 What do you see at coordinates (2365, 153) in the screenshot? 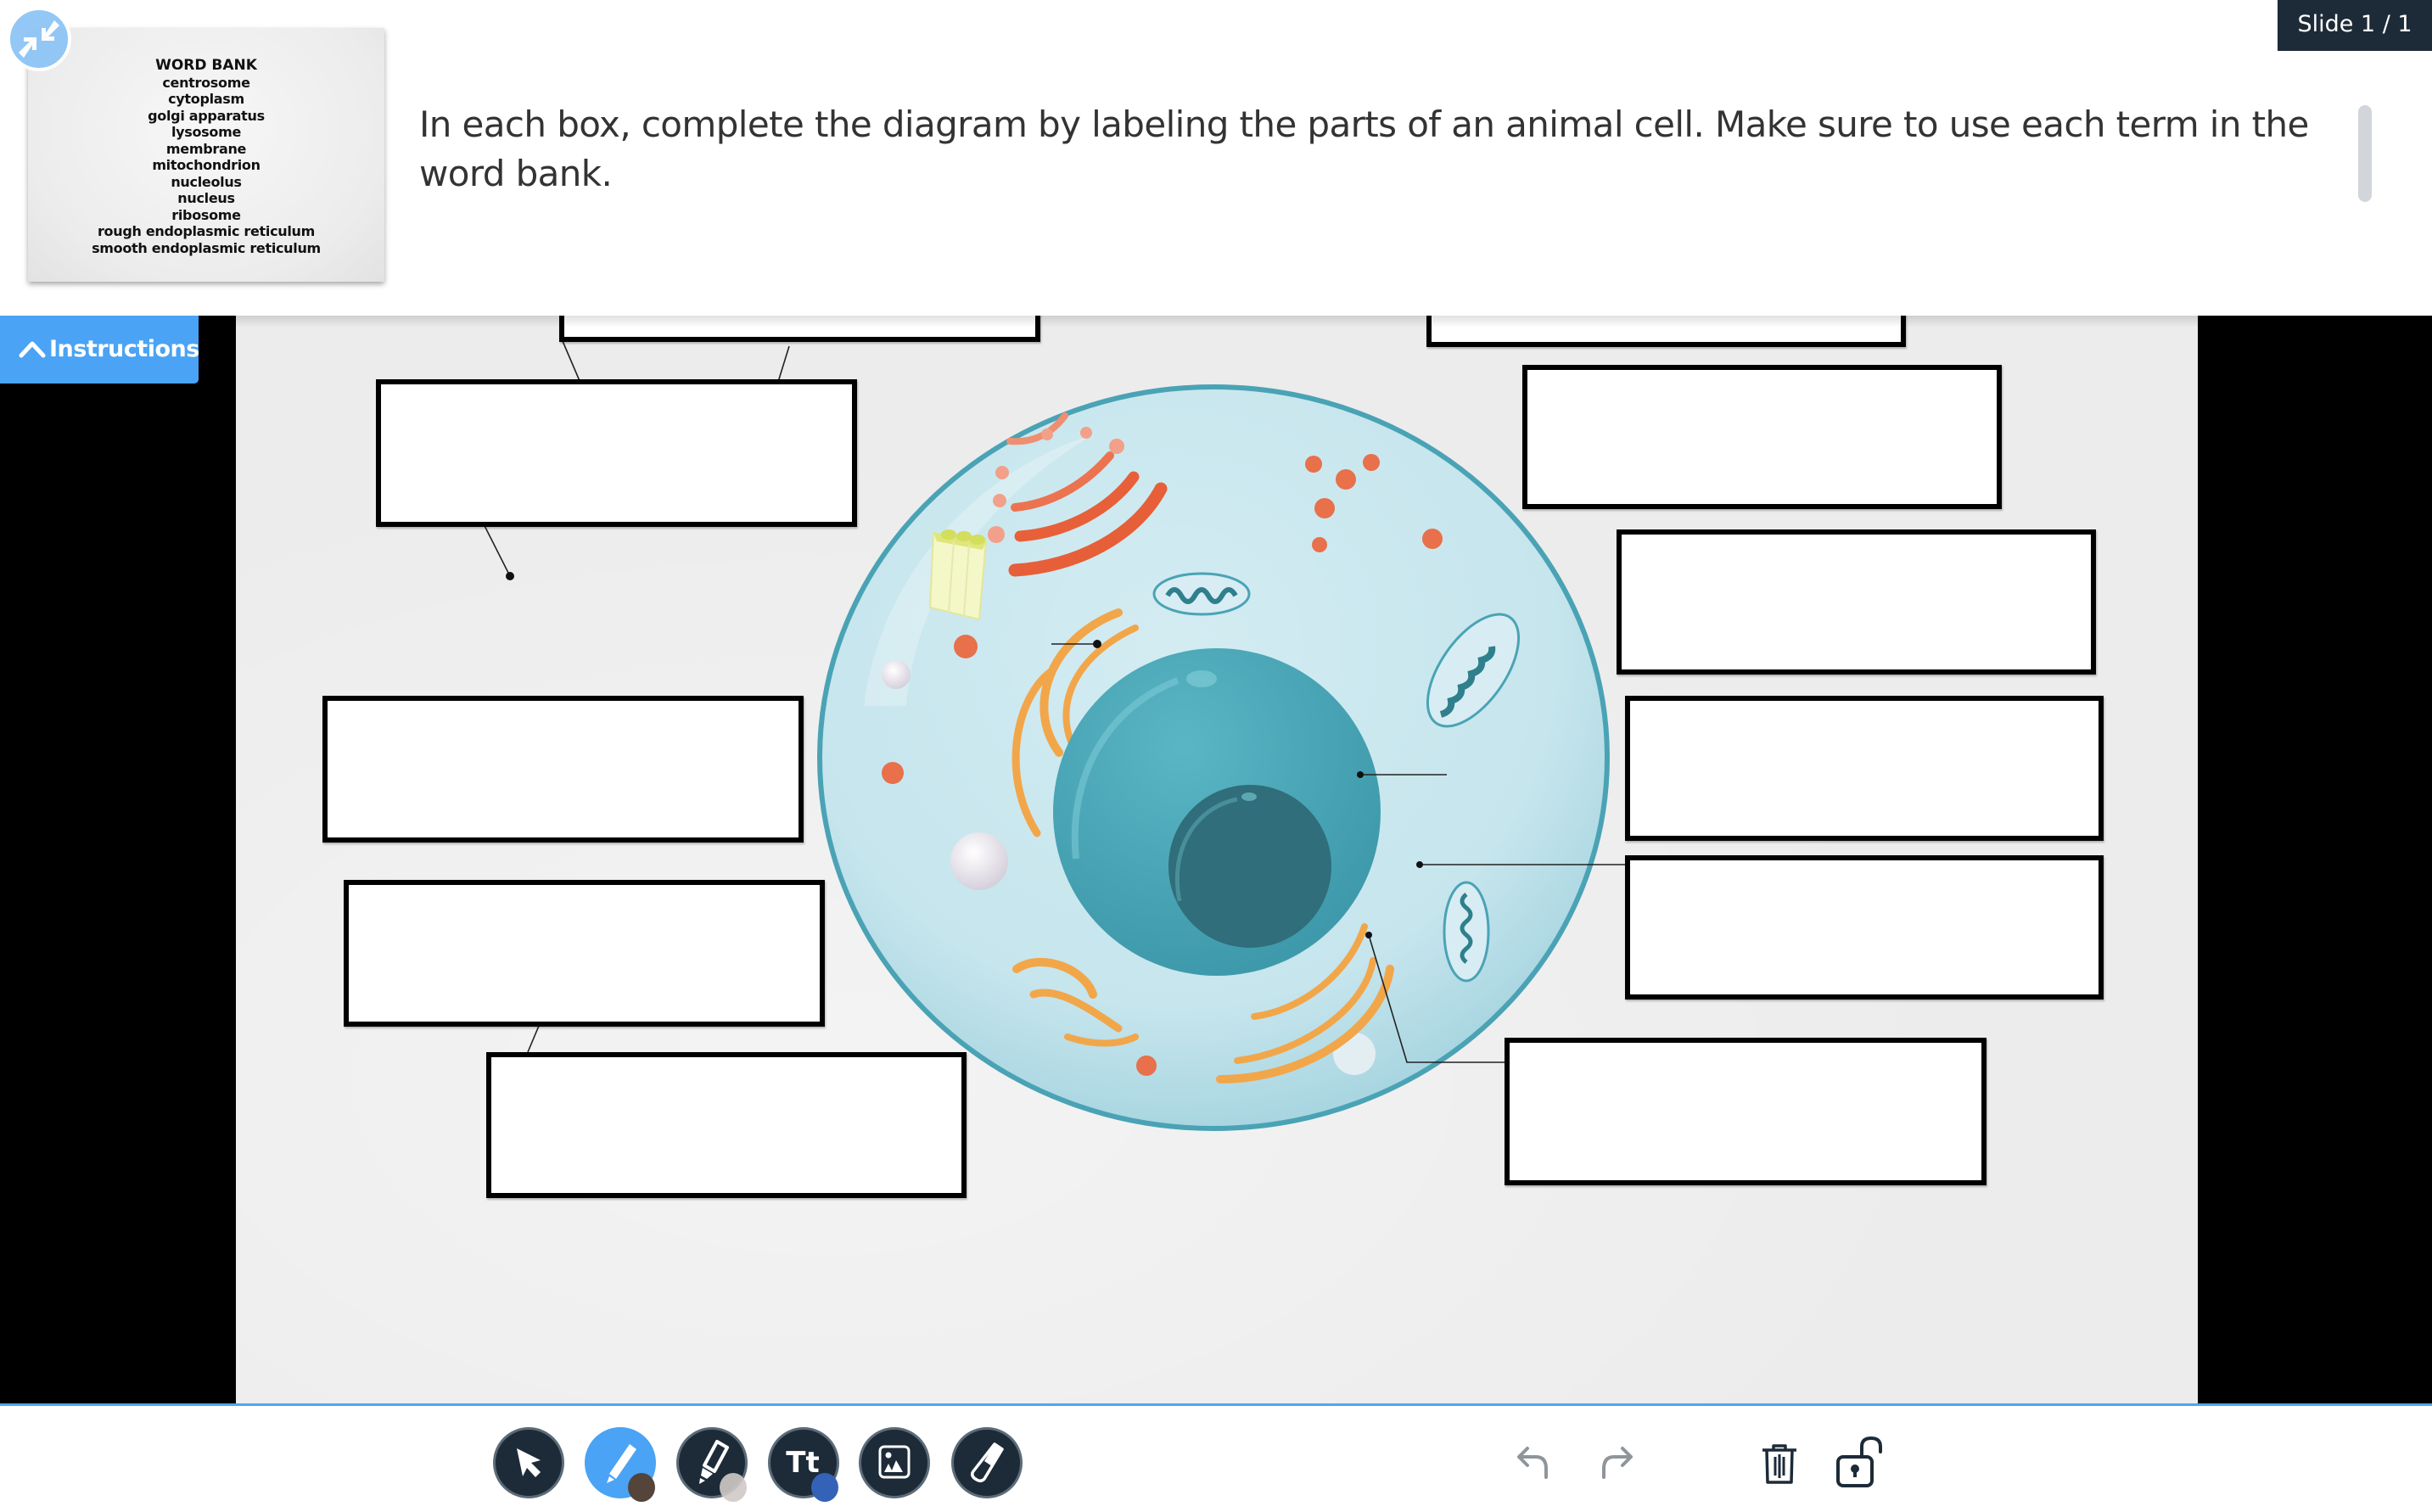
I see `instructions-scrollbar` at bounding box center [2365, 153].